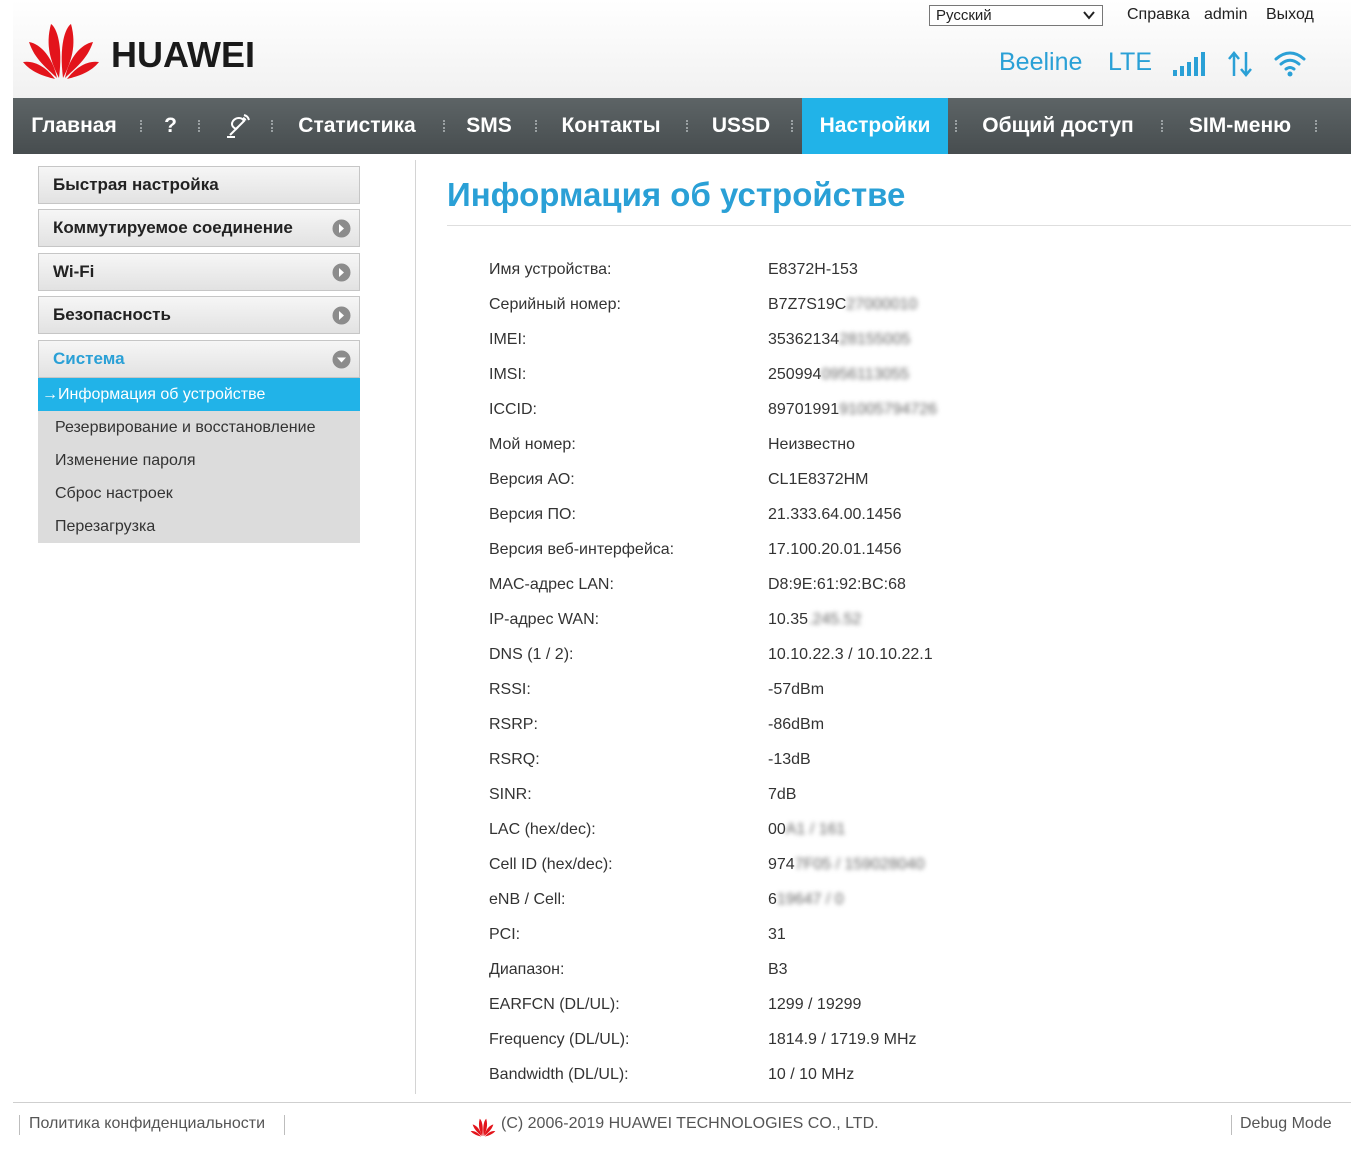 Image resolution: width=1366 pixels, height=1154 pixels. I want to click on brand-name: HUAWEI, so click(183, 54).